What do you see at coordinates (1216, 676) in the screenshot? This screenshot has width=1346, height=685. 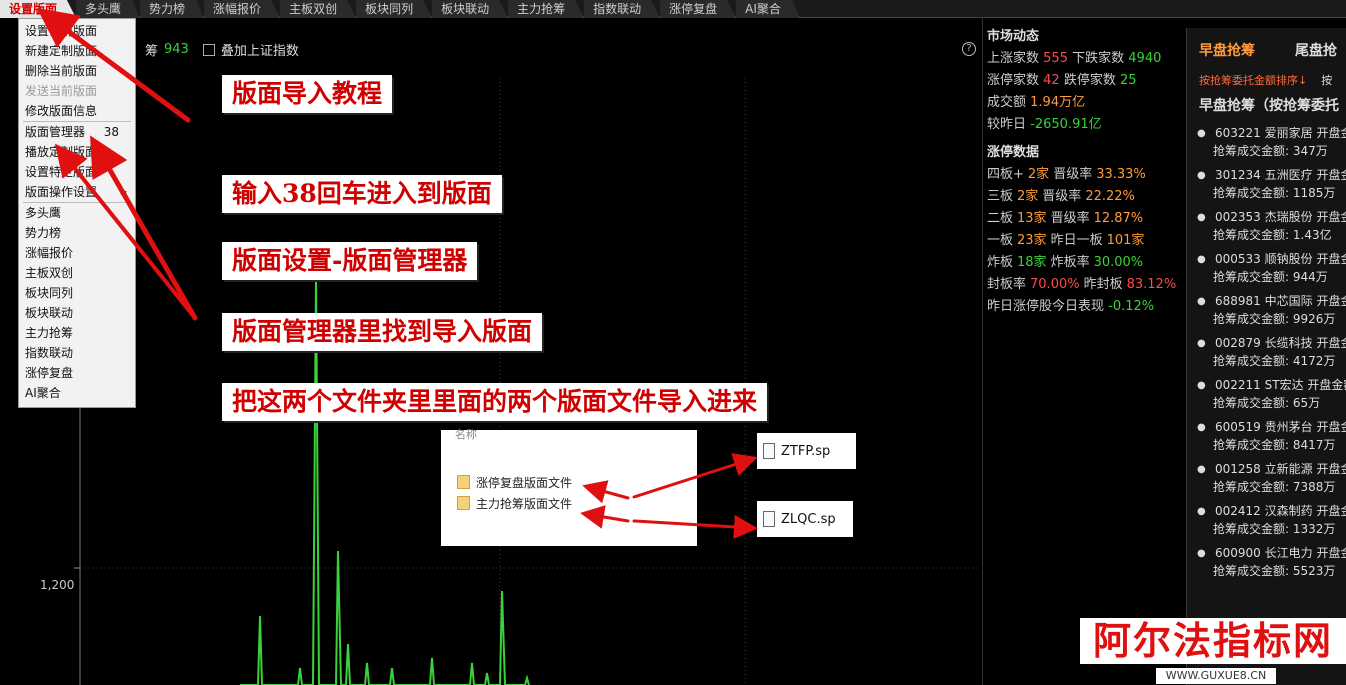 I see `watermark-url: WWW.GUXUE8.CN` at bounding box center [1216, 676].